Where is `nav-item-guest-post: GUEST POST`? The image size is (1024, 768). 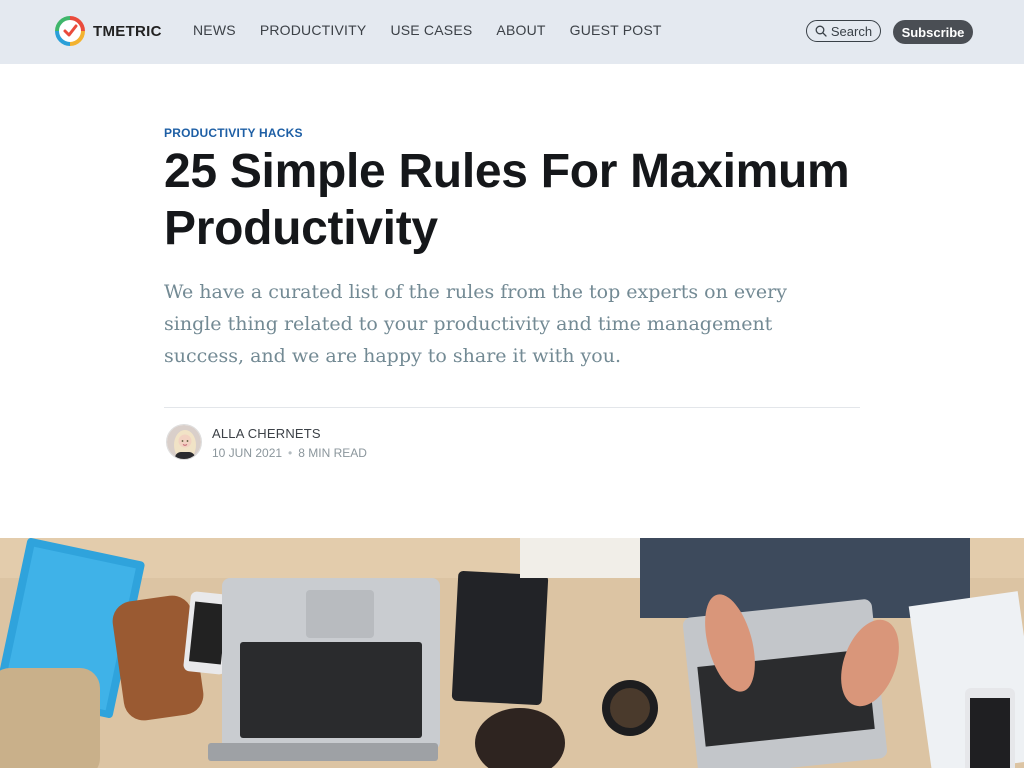
nav-item-guest-post: GUEST POST is located at coordinates (616, 30).